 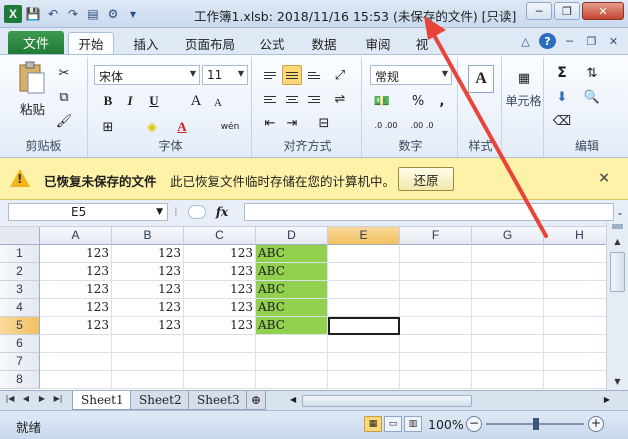 I want to click on select-all-corner, so click(x=20, y=236).